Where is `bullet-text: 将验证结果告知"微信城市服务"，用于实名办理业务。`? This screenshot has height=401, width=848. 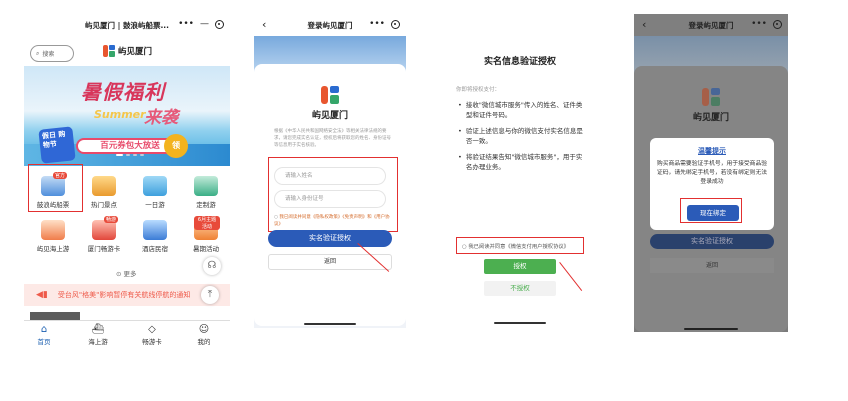
bullet-text: 将验证结果告知"微信城市服务"，用于实名办理业务。 is located at coordinates (524, 162).